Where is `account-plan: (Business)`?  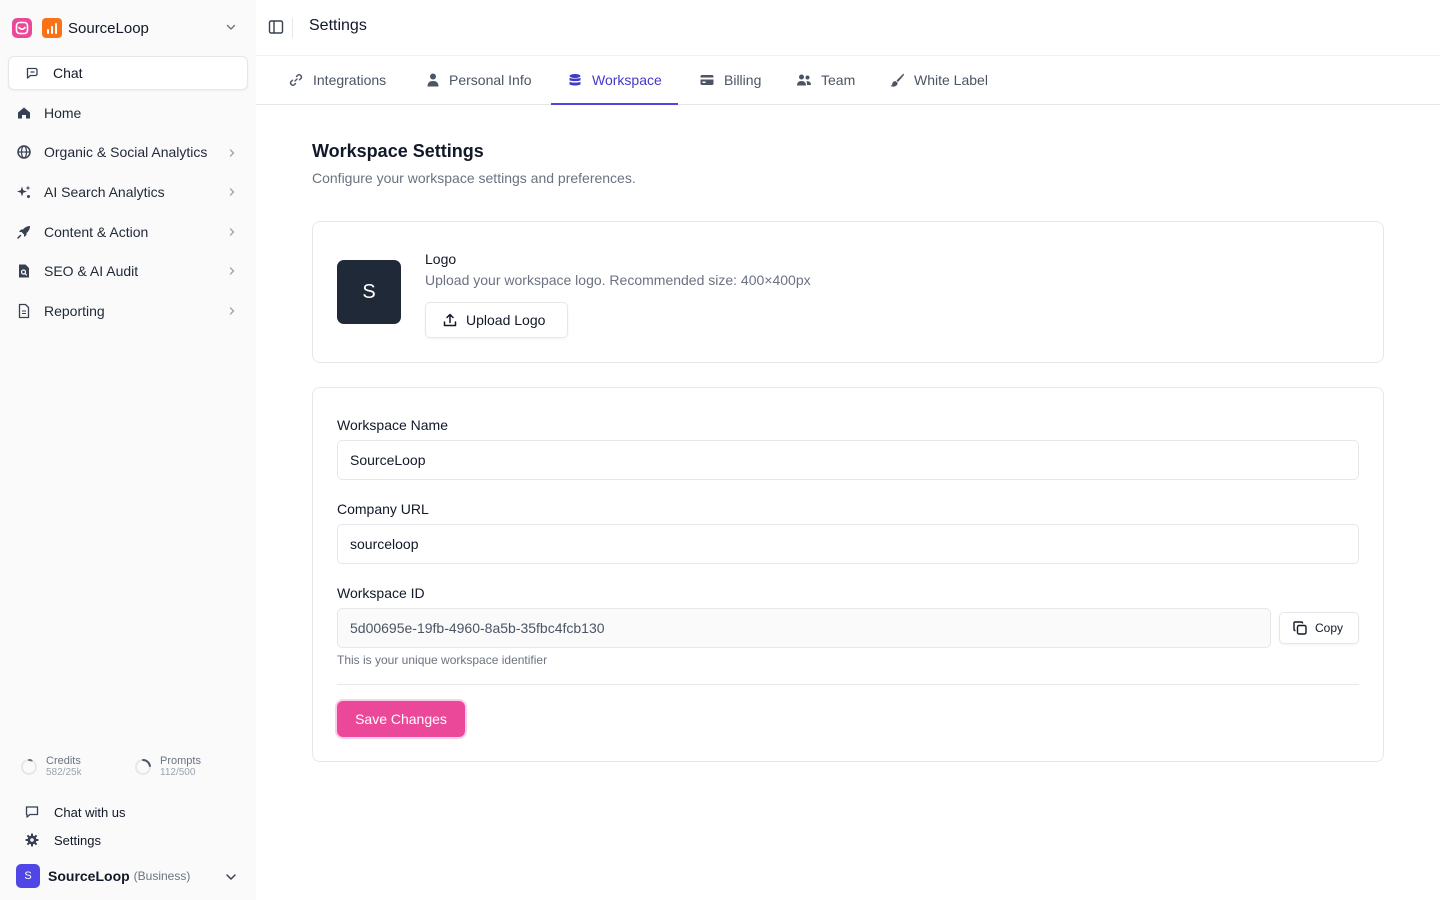
account-plan: (Business) is located at coordinates (162, 876).